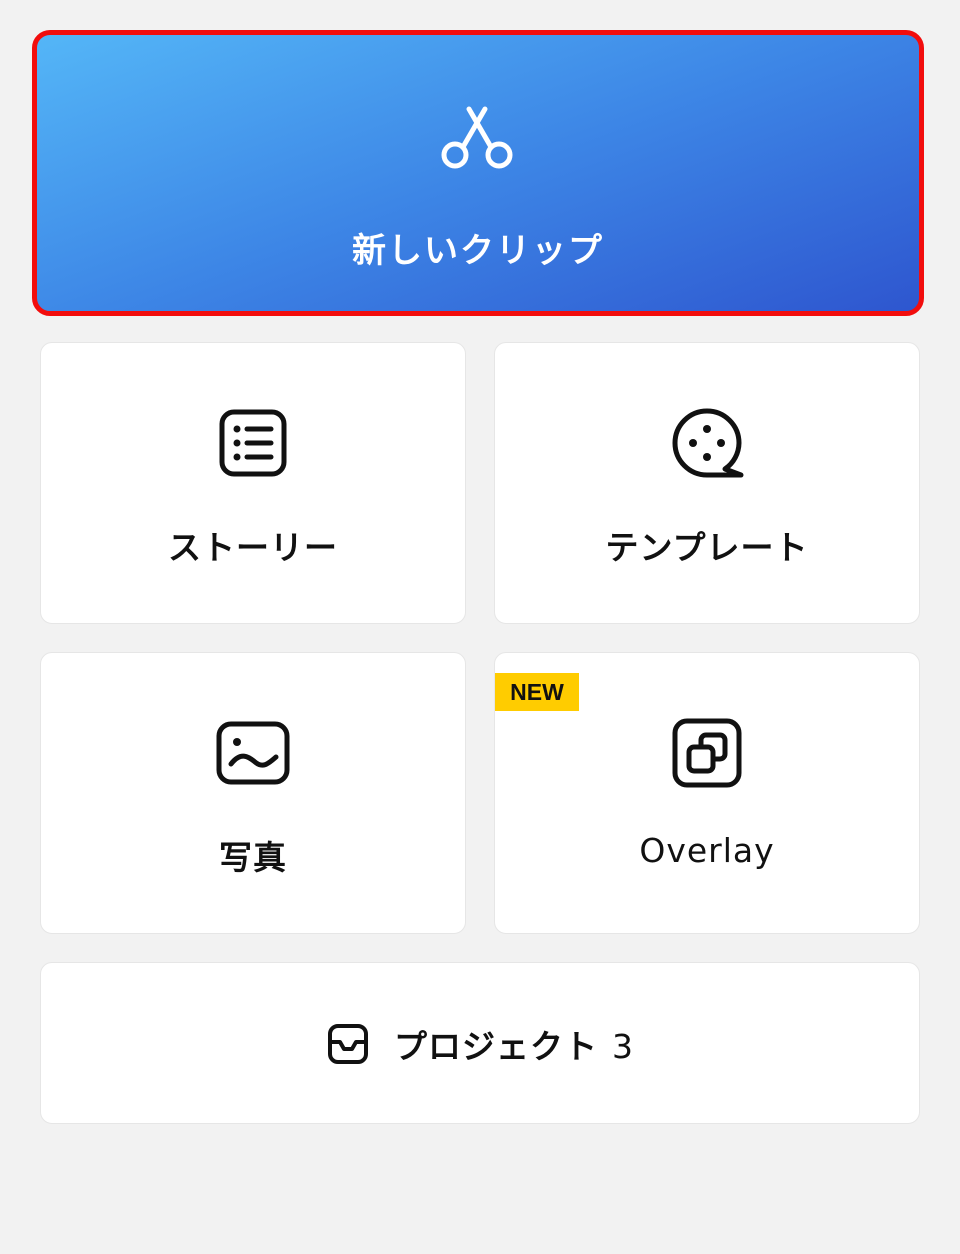  What do you see at coordinates (477, 137) in the screenshot?
I see `scissors-icon` at bounding box center [477, 137].